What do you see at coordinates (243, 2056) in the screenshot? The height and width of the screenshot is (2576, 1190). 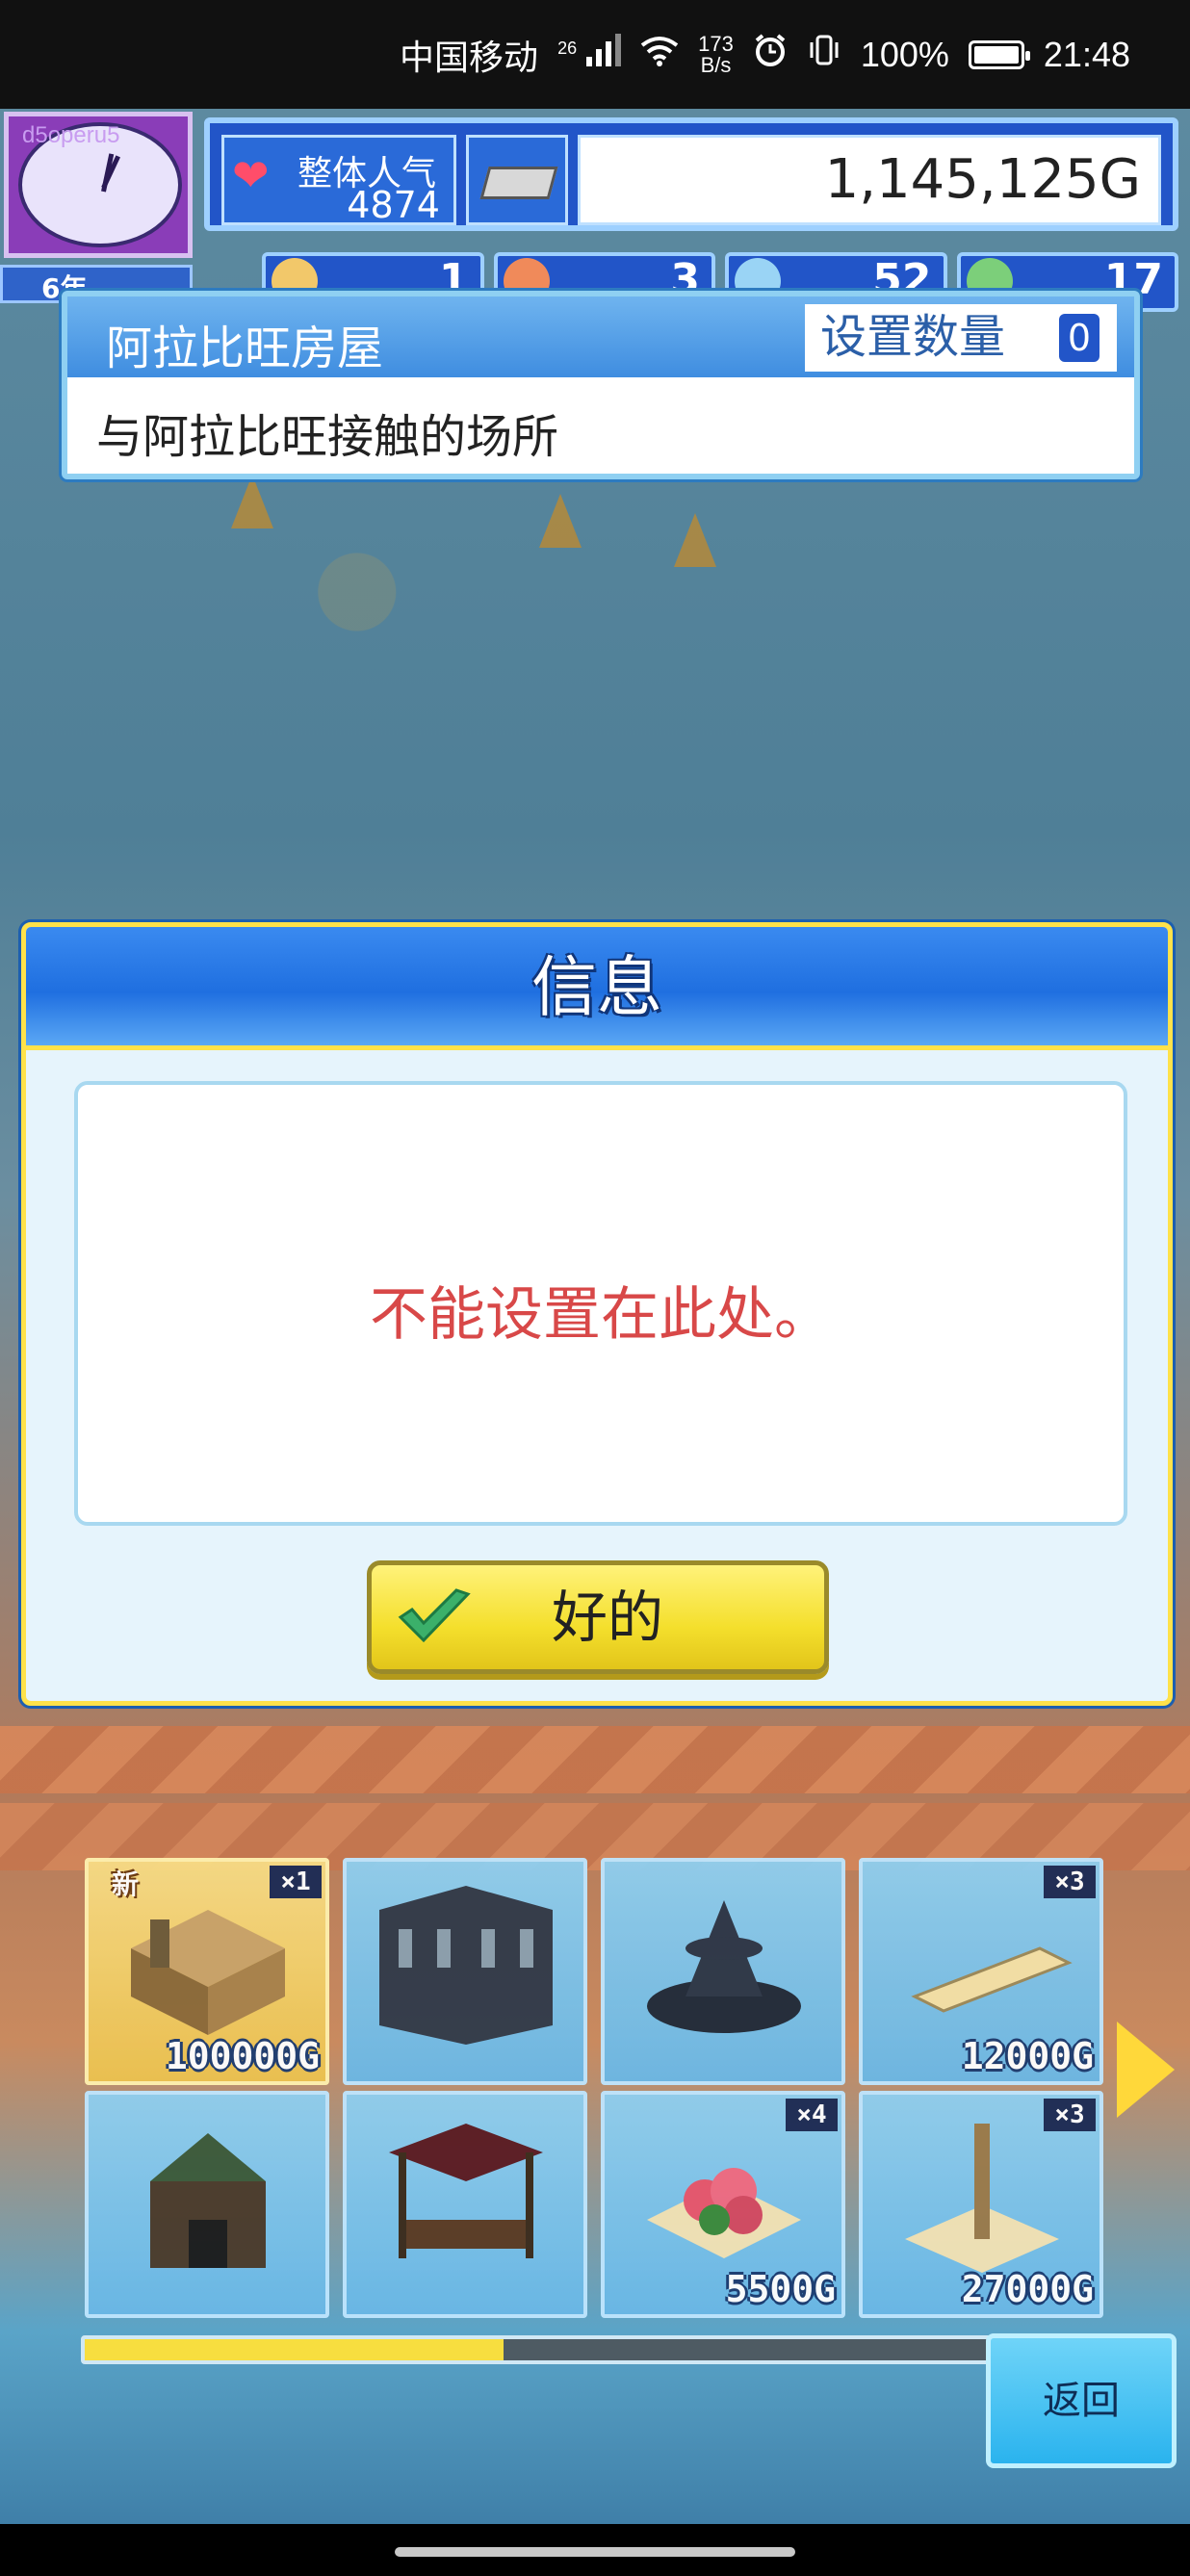 I see `item-price: 100000G` at bounding box center [243, 2056].